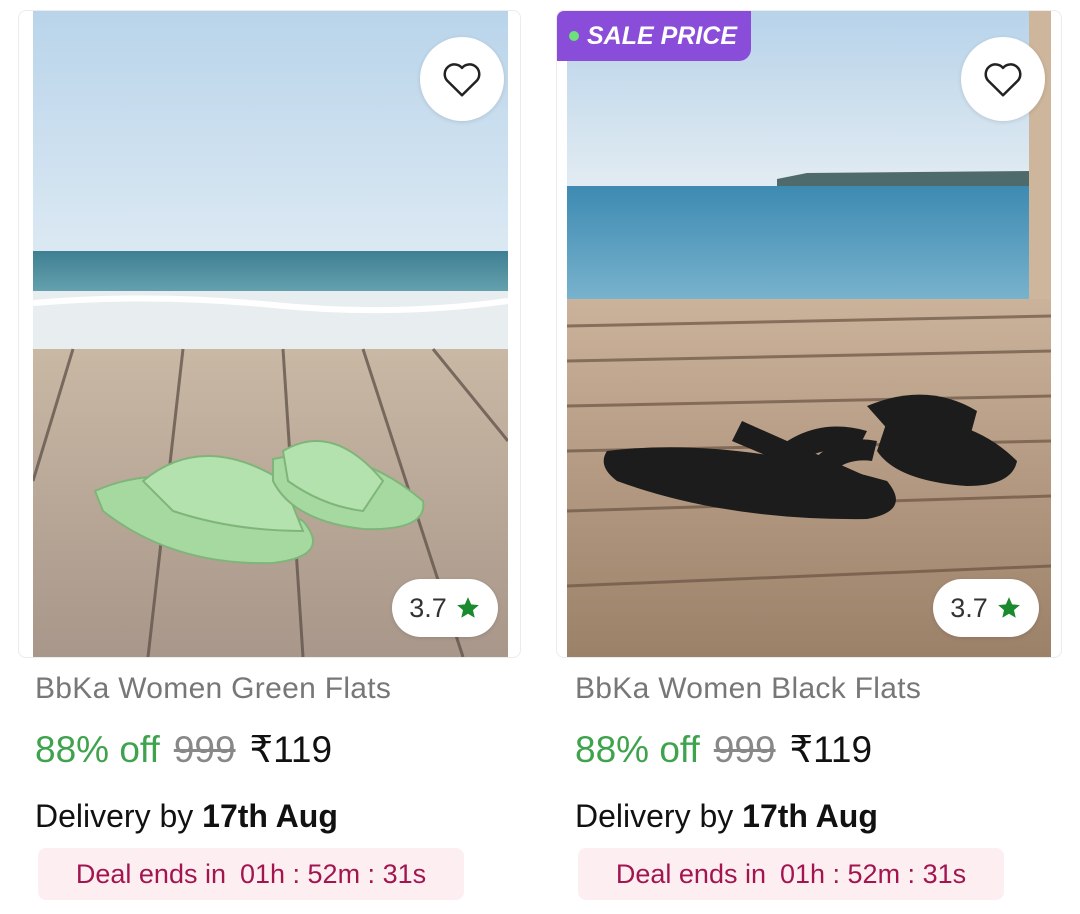 The width and height of the screenshot is (1080, 914). What do you see at coordinates (213, 689) in the screenshot?
I see `product-title: BbKa Women Green Flats` at bounding box center [213, 689].